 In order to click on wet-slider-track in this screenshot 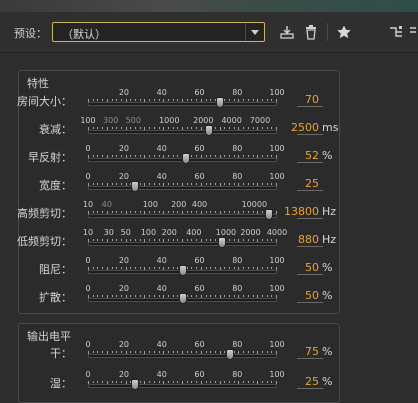, I will do `click(182, 386)`.